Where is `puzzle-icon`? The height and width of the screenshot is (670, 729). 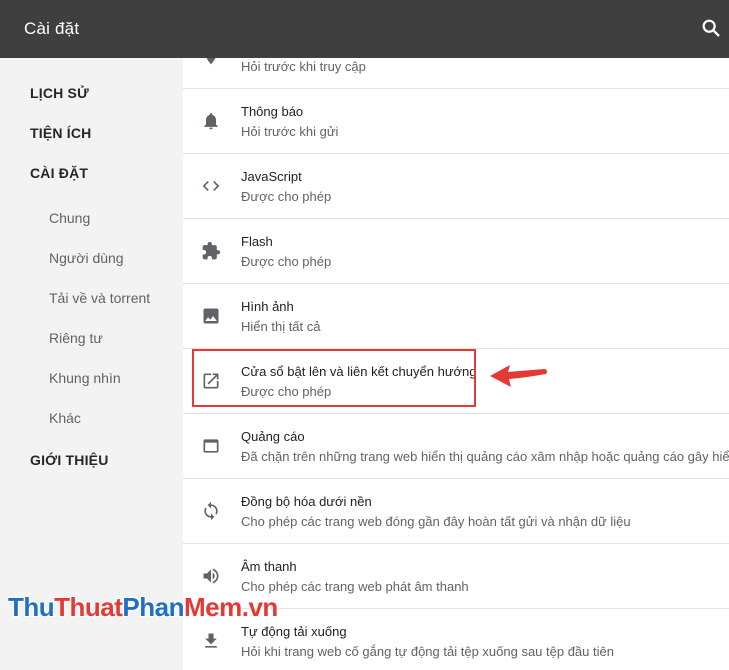 puzzle-icon is located at coordinates (211, 251).